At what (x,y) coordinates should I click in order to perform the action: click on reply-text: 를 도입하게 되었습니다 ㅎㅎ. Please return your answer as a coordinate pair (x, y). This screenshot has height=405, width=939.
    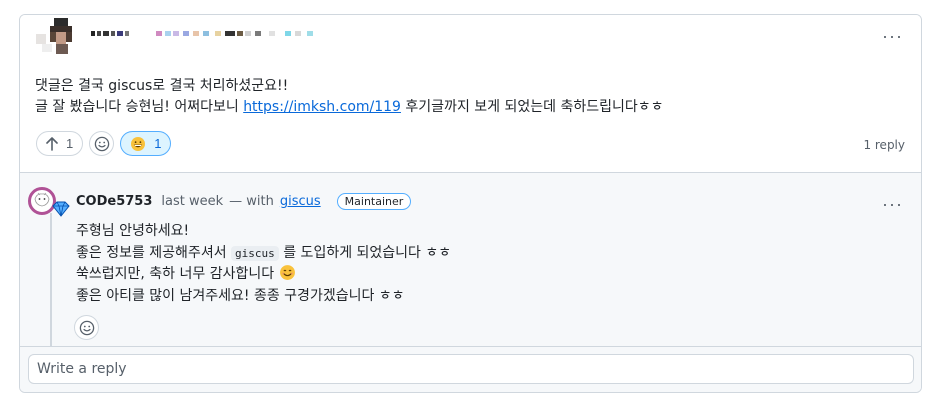
    Looking at the image, I should click on (365, 252).